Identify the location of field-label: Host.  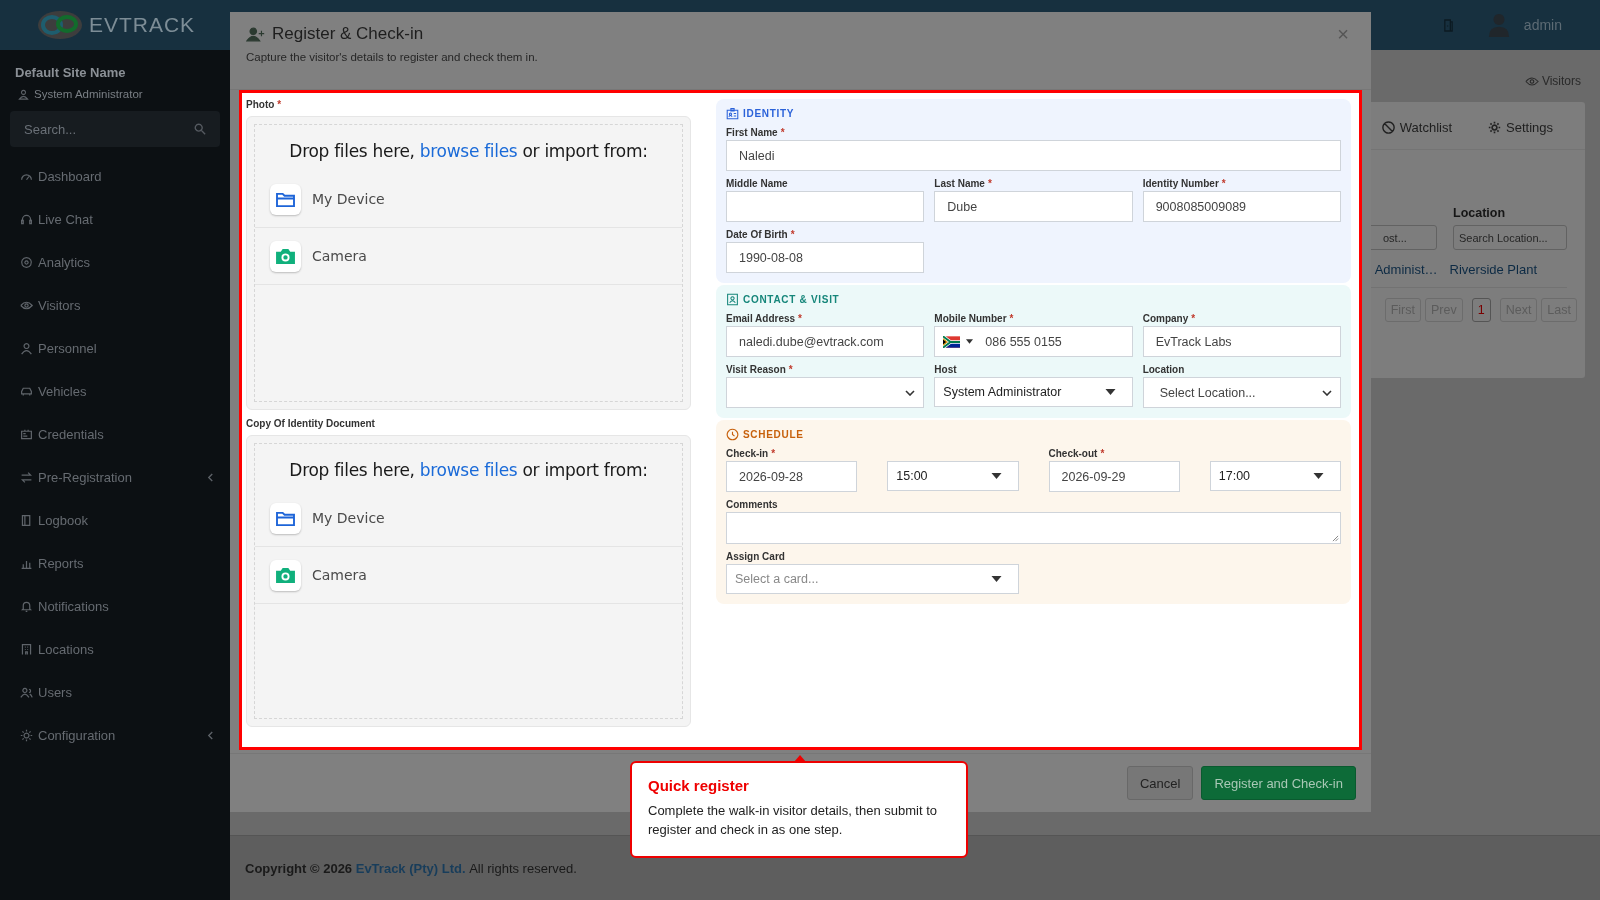
(945, 369).